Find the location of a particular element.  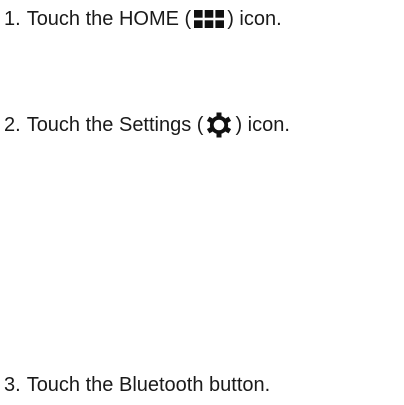

home-grid-icon is located at coordinates (209, 19).